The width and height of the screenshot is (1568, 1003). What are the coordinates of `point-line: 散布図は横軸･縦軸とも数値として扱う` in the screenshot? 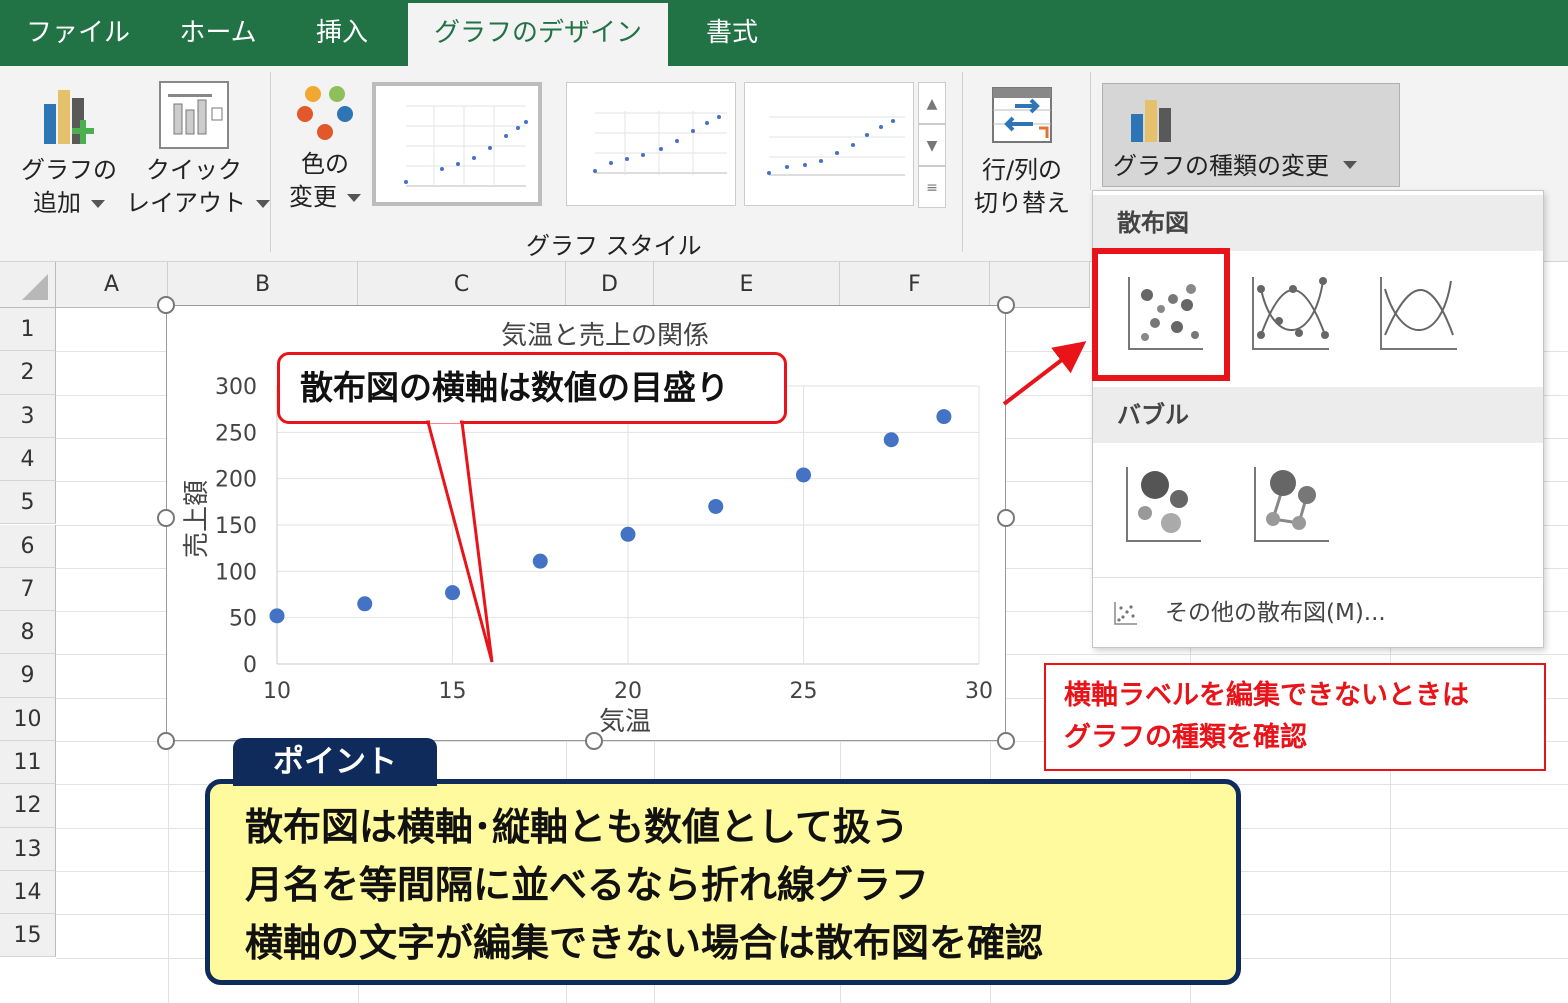 It's located at (577, 827).